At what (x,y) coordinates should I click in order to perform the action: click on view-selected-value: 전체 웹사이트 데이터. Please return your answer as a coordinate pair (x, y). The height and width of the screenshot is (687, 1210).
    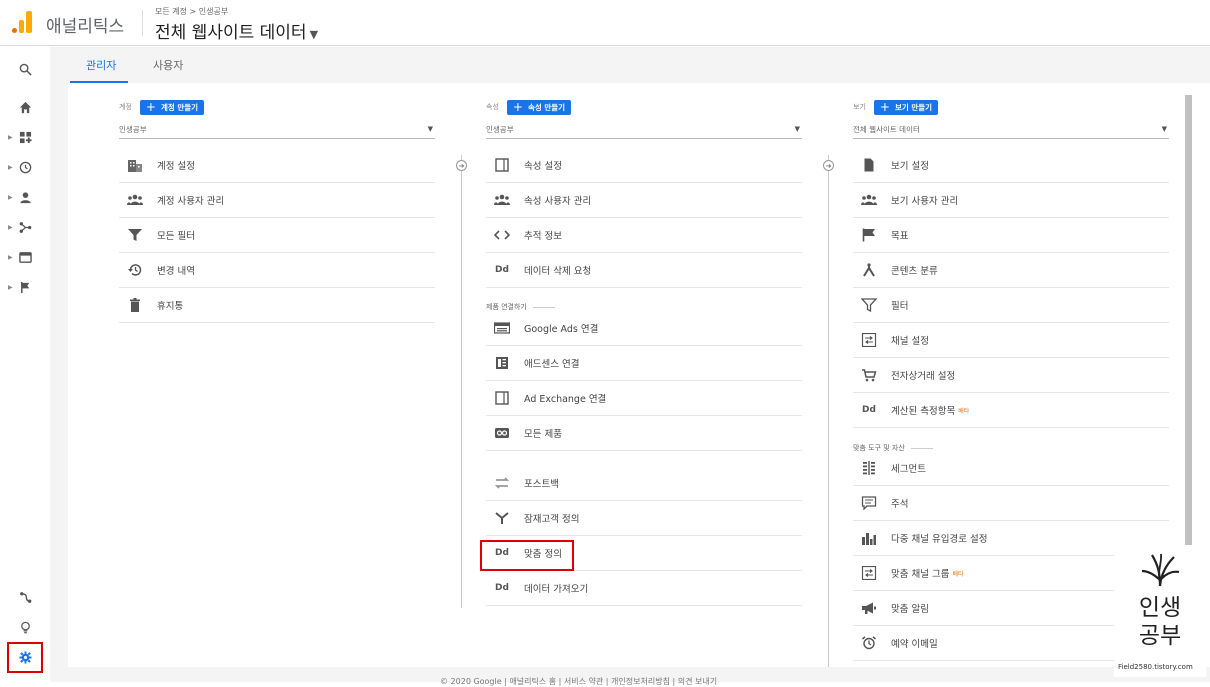
    Looking at the image, I should click on (886, 129).